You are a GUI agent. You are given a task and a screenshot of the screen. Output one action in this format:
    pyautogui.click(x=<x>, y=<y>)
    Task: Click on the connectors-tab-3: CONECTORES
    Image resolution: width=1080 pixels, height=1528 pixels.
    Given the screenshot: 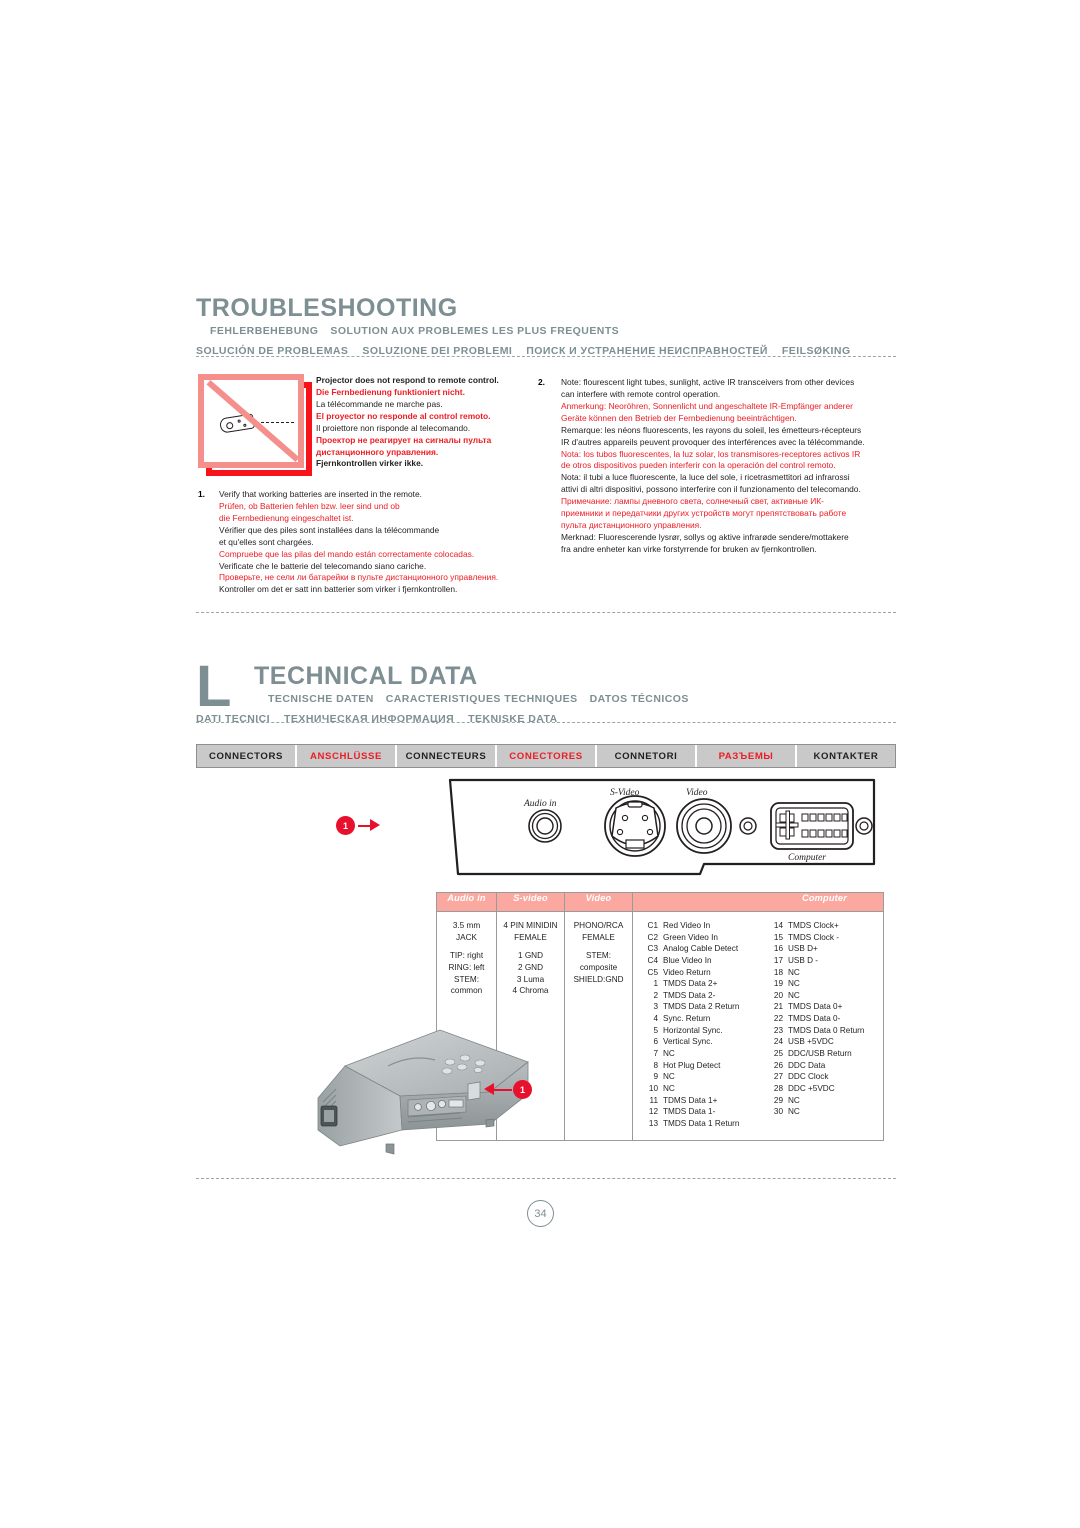 What is the action you would take?
    pyautogui.click(x=547, y=756)
    